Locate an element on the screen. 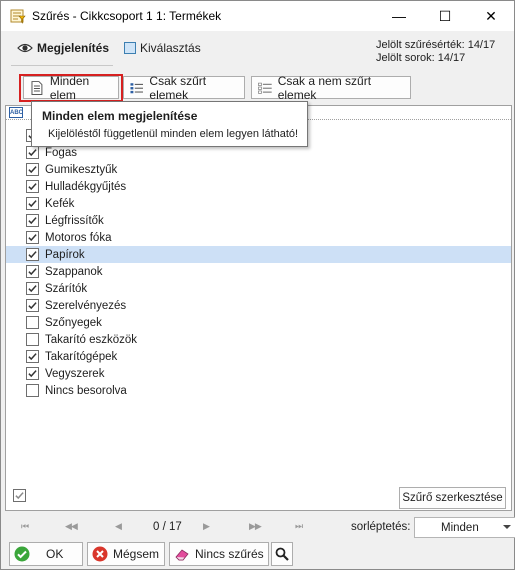 This screenshot has height=570, width=515. list-item: Hulladékgyűjtés is located at coordinates (258, 186).